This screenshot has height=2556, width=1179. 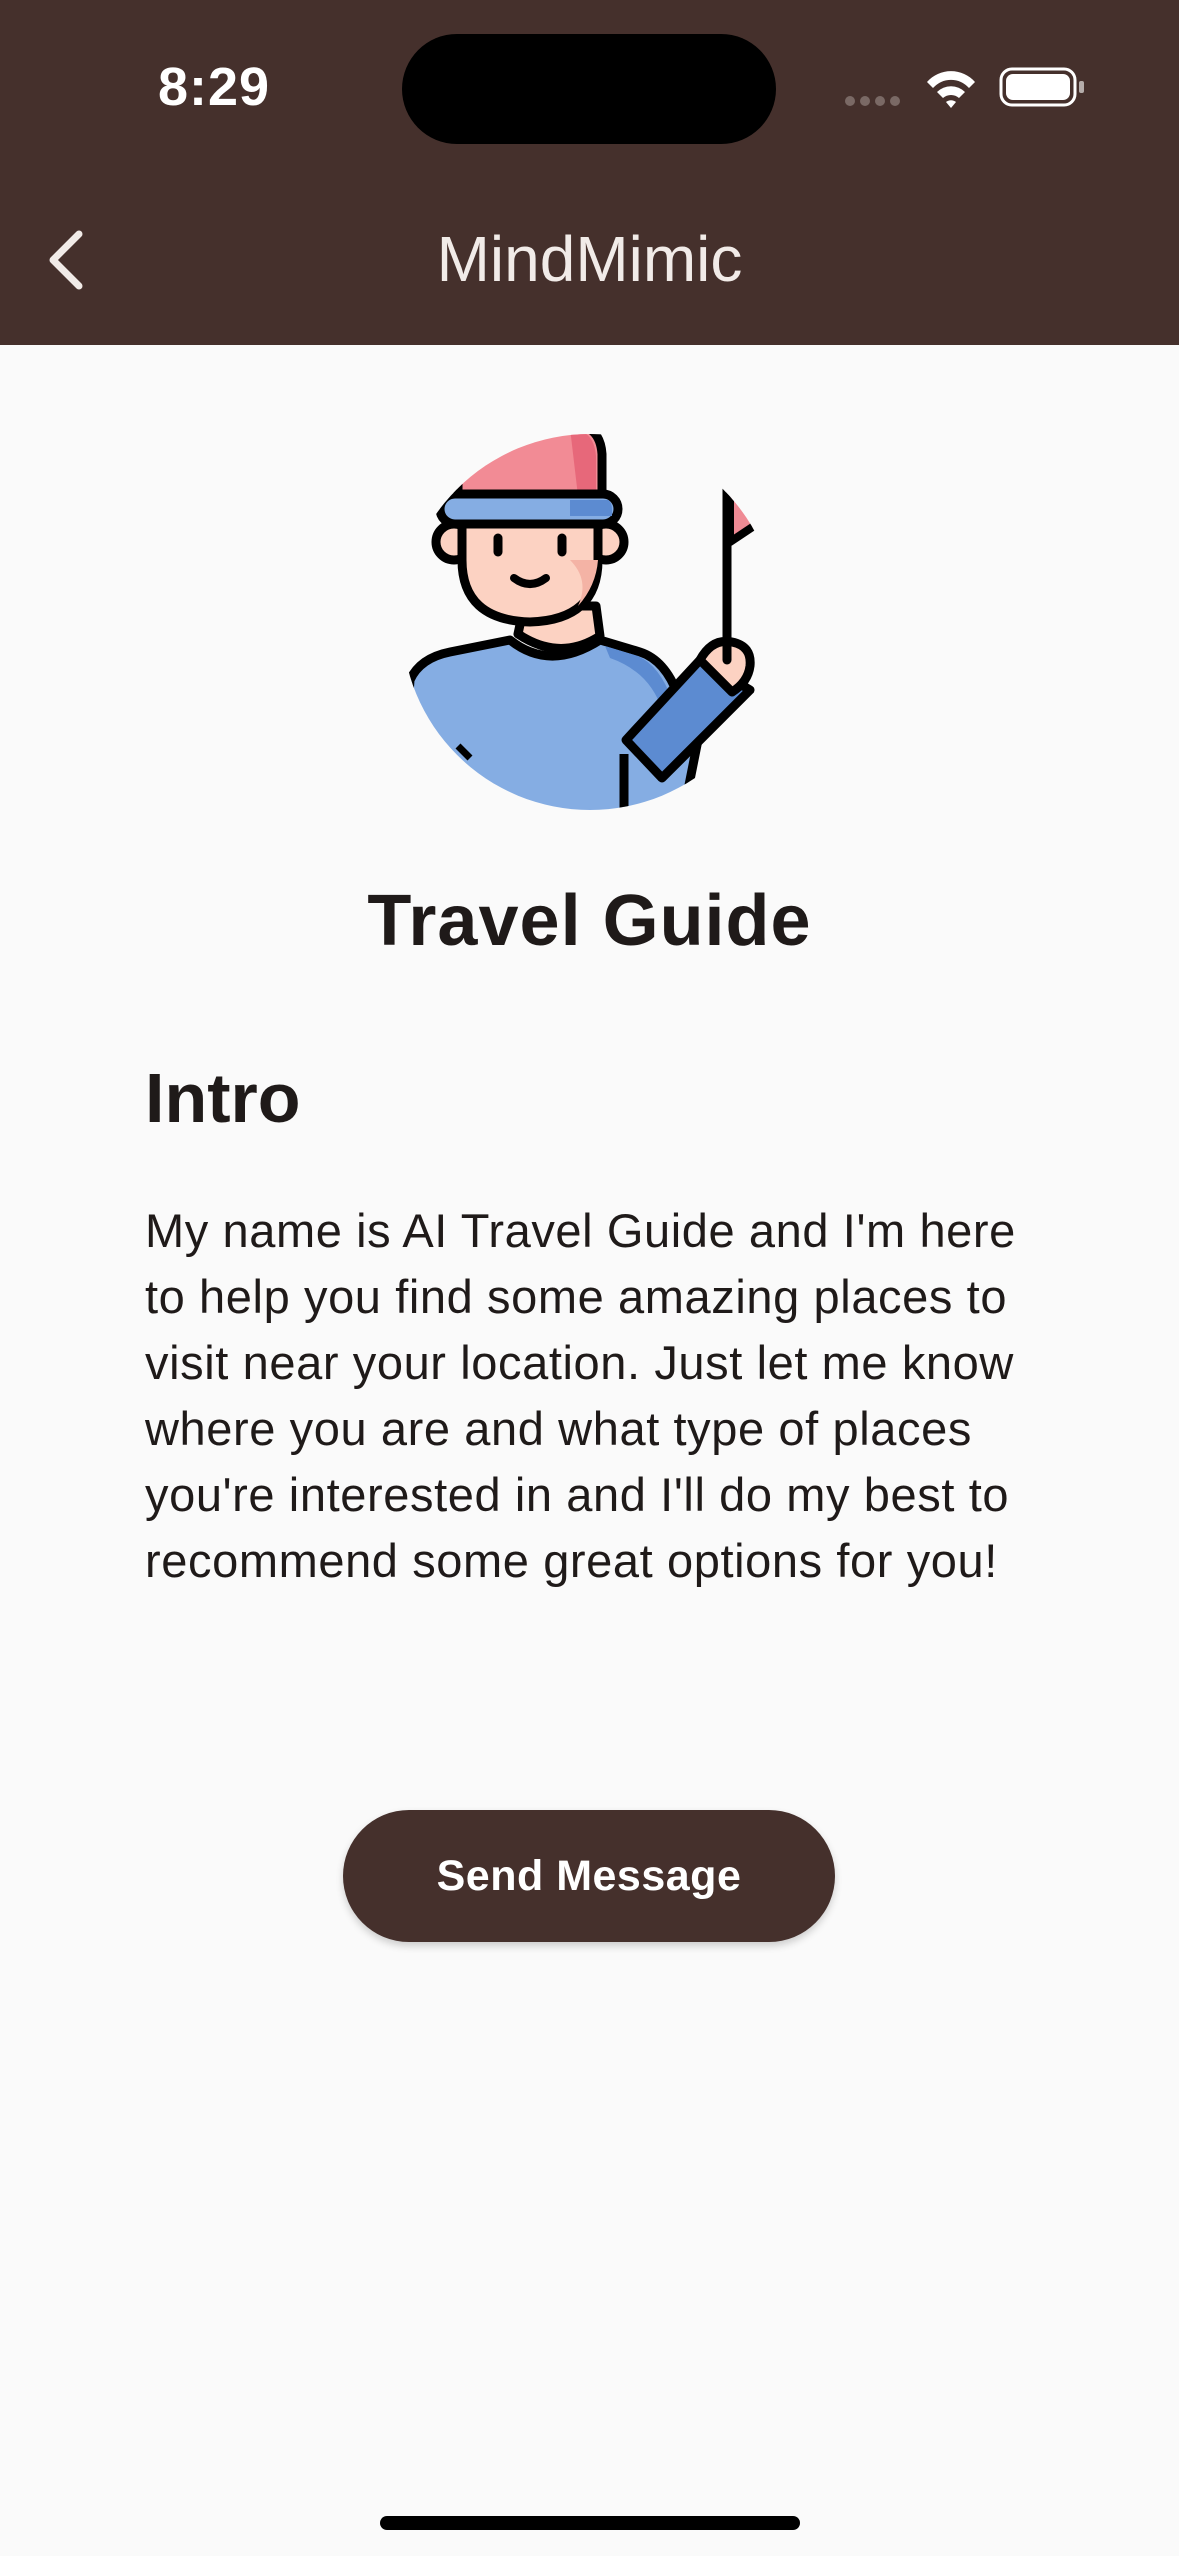 I want to click on home-indicator, so click(x=590, y=2523).